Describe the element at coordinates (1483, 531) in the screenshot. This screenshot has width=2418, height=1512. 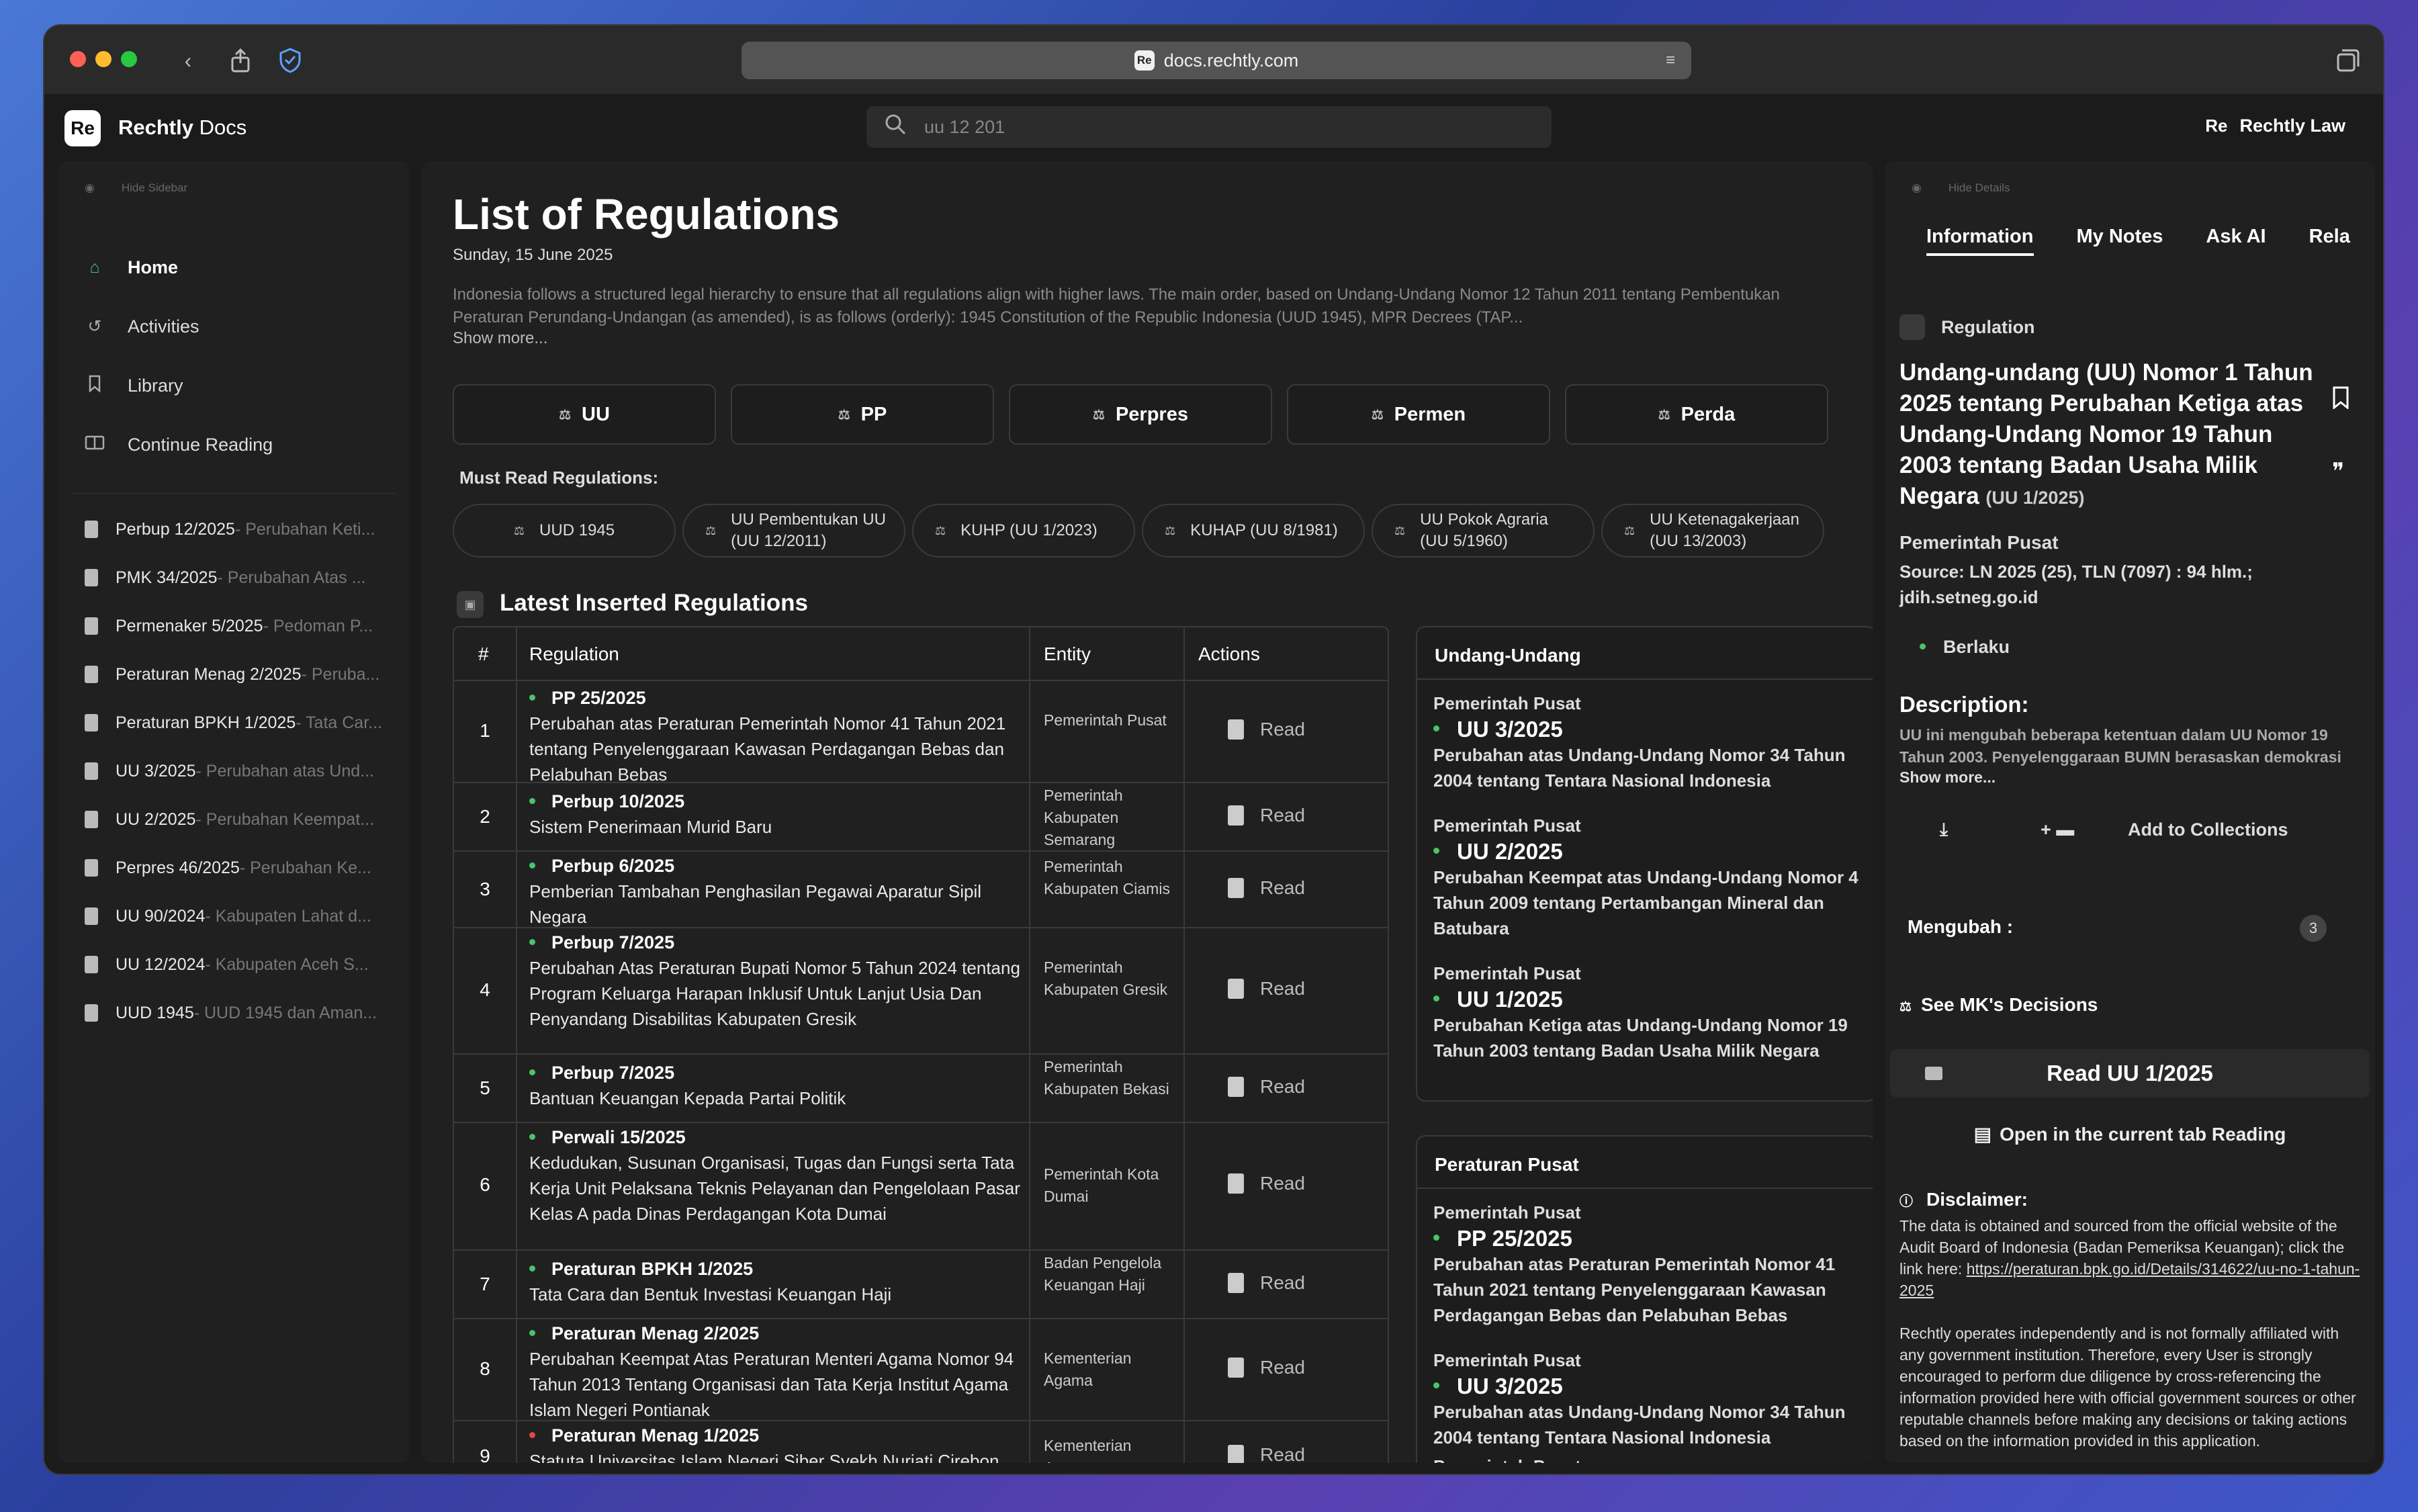
I see `must-read-chip: ⚖ UU Pokok Agraria (UU 5/1960)` at that location.